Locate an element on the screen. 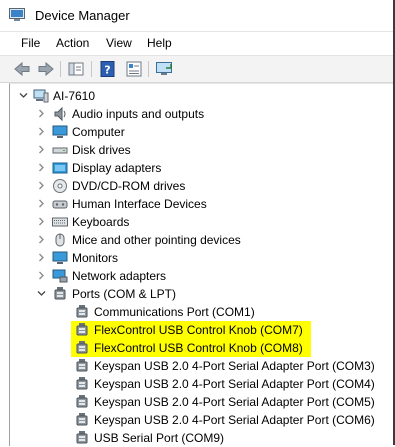 The image size is (395, 447). tree-category: Ports (COM & LPT) is located at coordinates (202, 294).